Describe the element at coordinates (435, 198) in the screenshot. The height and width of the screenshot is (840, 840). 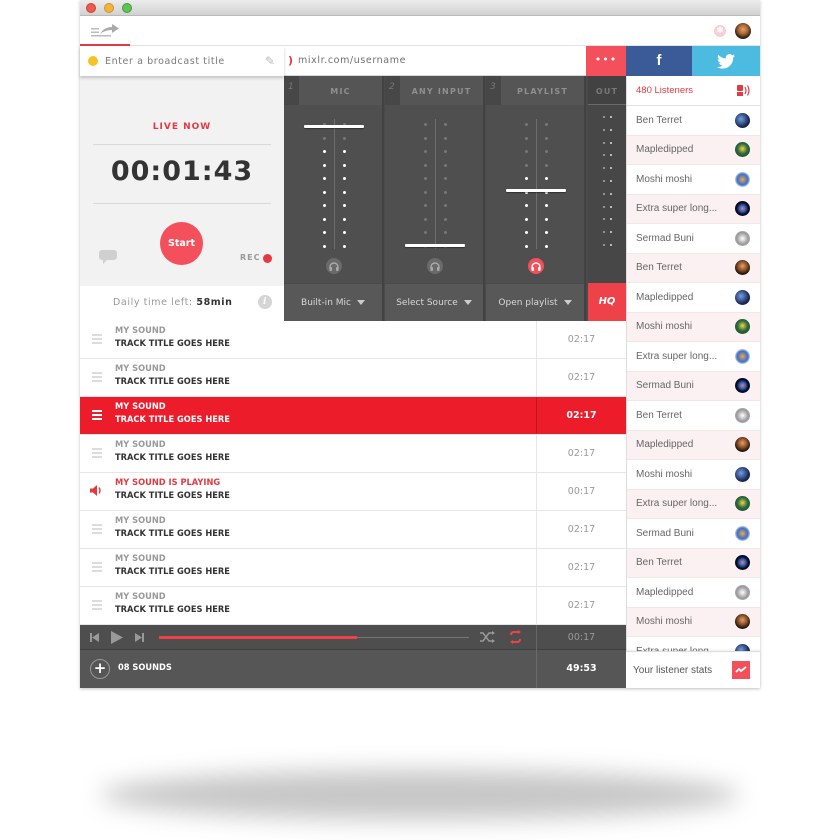
I see `mixer-channel-2: 2 ANY INPUT Select Source` at that location.